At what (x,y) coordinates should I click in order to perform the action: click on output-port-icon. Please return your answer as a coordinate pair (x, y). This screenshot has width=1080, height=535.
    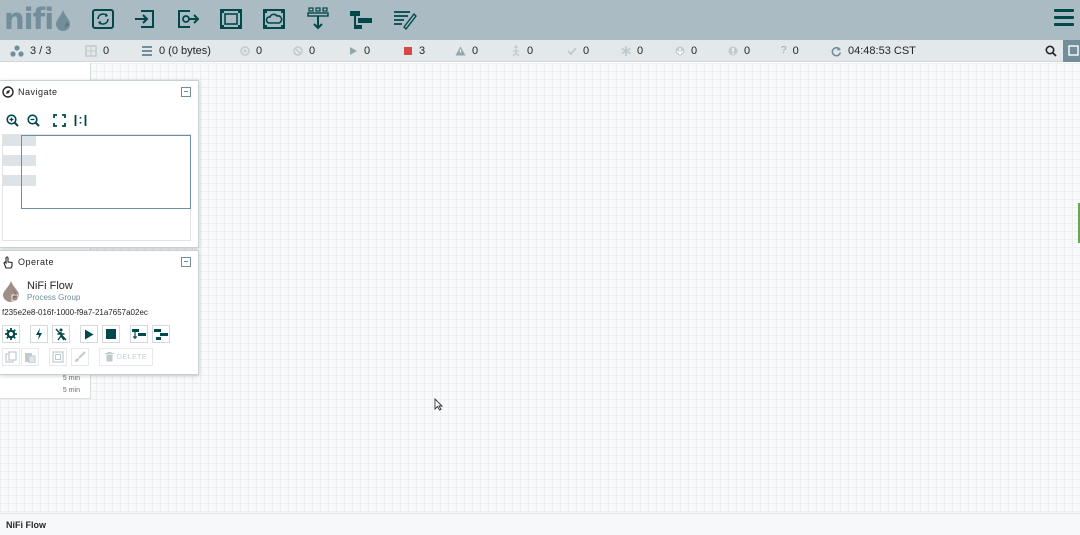
    Looking at the image, I should click on (189, 19).